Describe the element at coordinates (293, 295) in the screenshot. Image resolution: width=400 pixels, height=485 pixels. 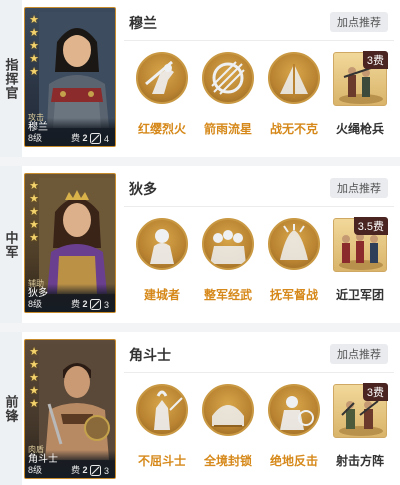
I see `skill-label: 抚军督战` at that location.